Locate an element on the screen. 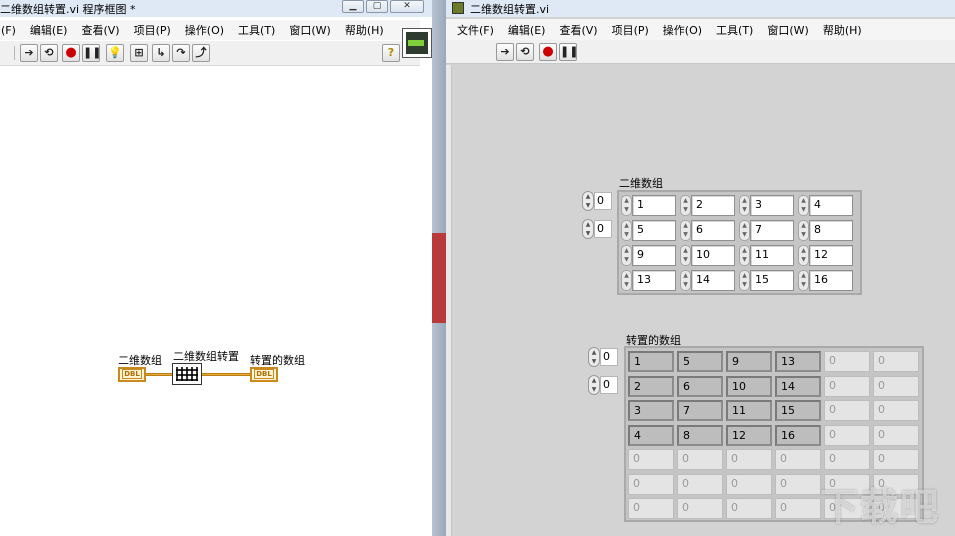 The image size is (955, 536). input-array-cell: 5 is located at coordinates (654, 230).